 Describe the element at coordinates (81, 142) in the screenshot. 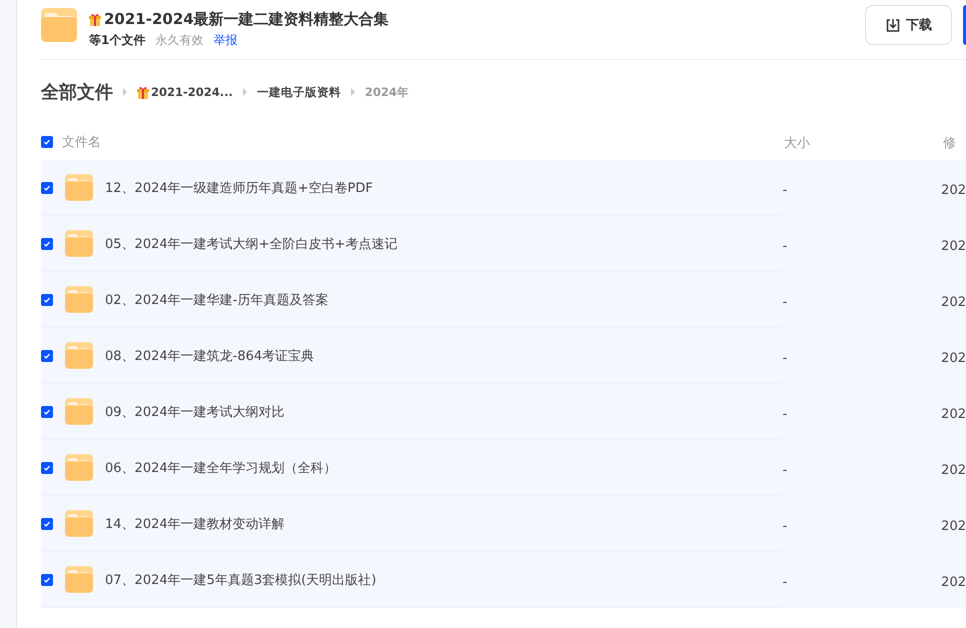

I see `column-header: 文件名` at that location.